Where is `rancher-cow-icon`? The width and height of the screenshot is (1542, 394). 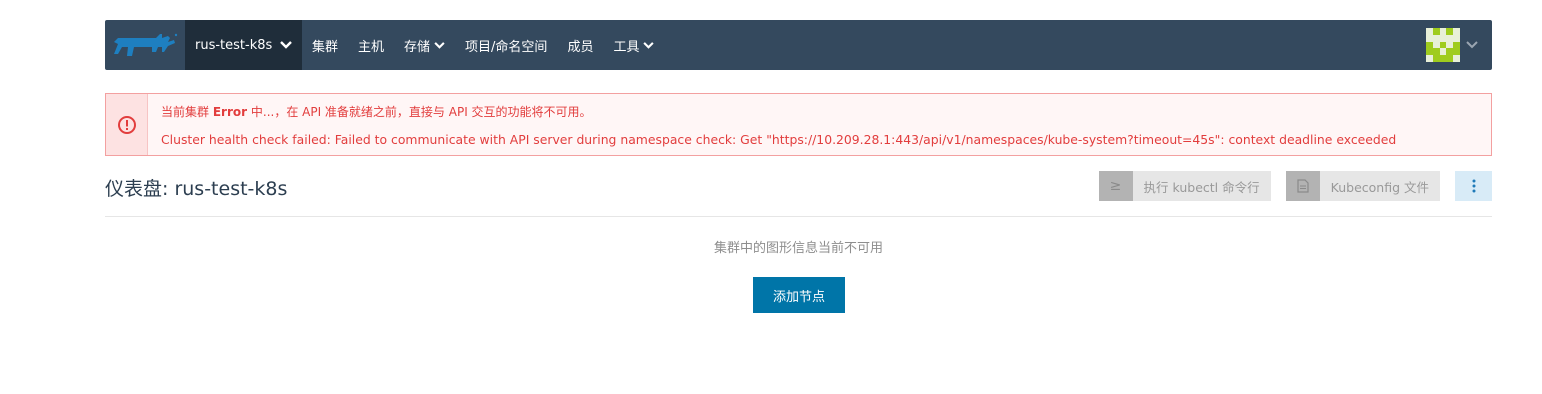
rancher-cow-icon is located at coordinates (146, 44).